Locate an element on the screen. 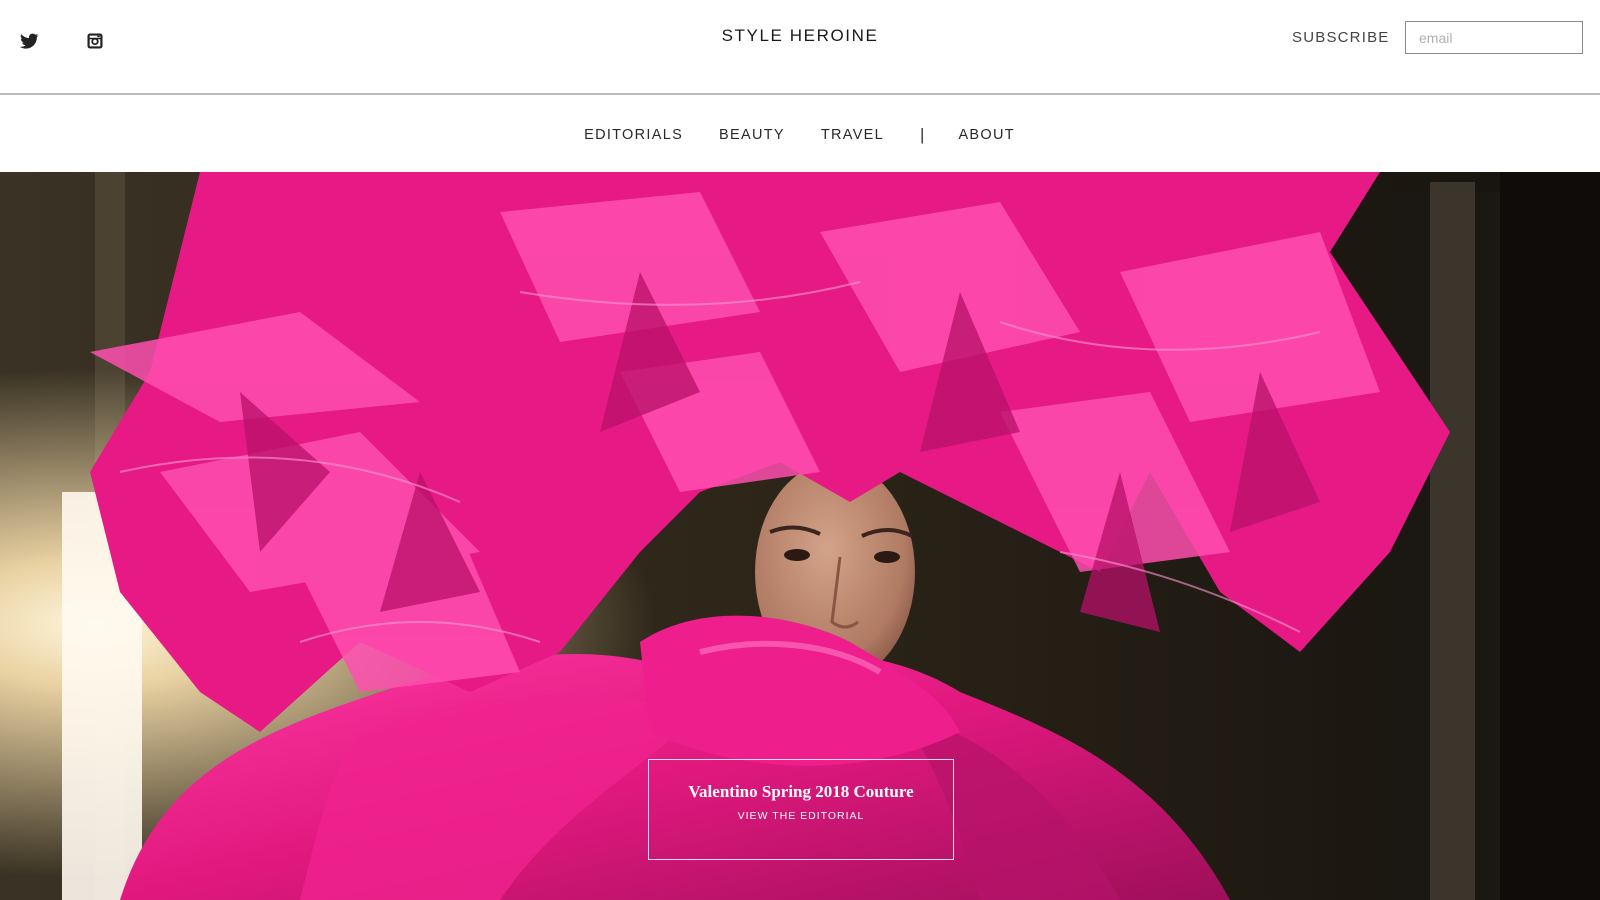 The height and width of the screenshot is (900, 1600). nav-item-beauty: BEAUTY is located at coordinates (752, 135).